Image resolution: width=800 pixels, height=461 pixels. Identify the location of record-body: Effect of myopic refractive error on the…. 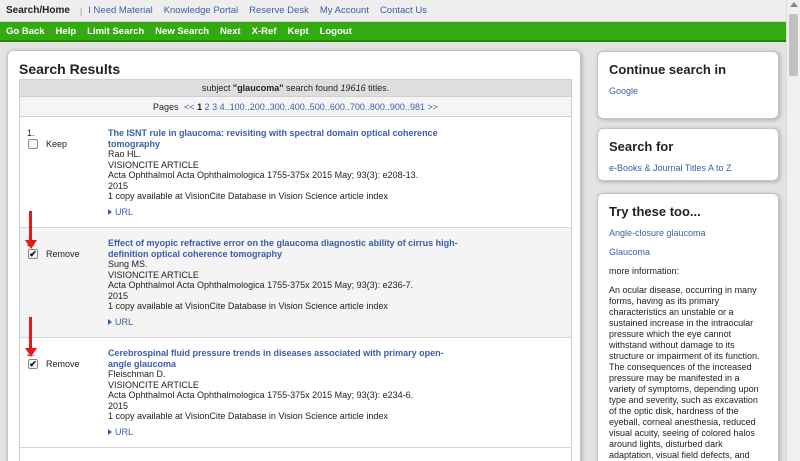
(283, 282).